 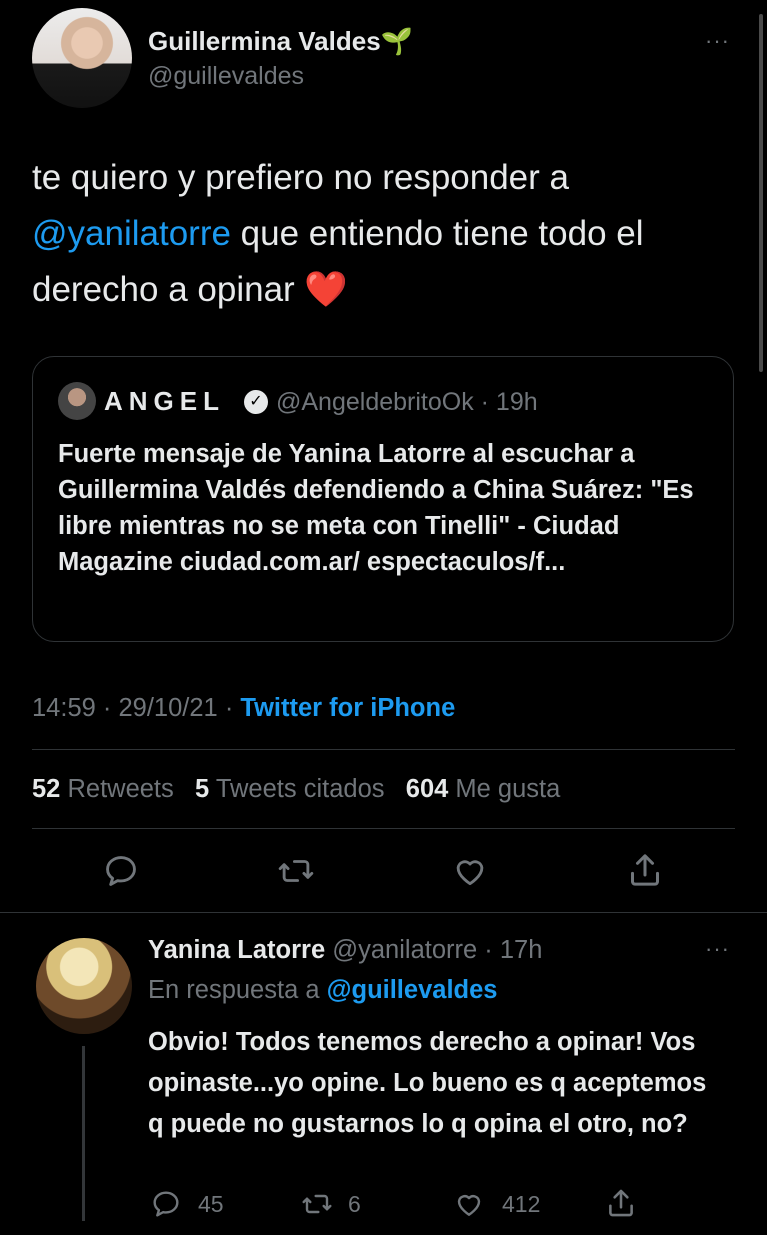 What do you see at coordinates (202, 789) in the screenshot?
I see `quotes-count: 5` at bounding box center [202, 789].